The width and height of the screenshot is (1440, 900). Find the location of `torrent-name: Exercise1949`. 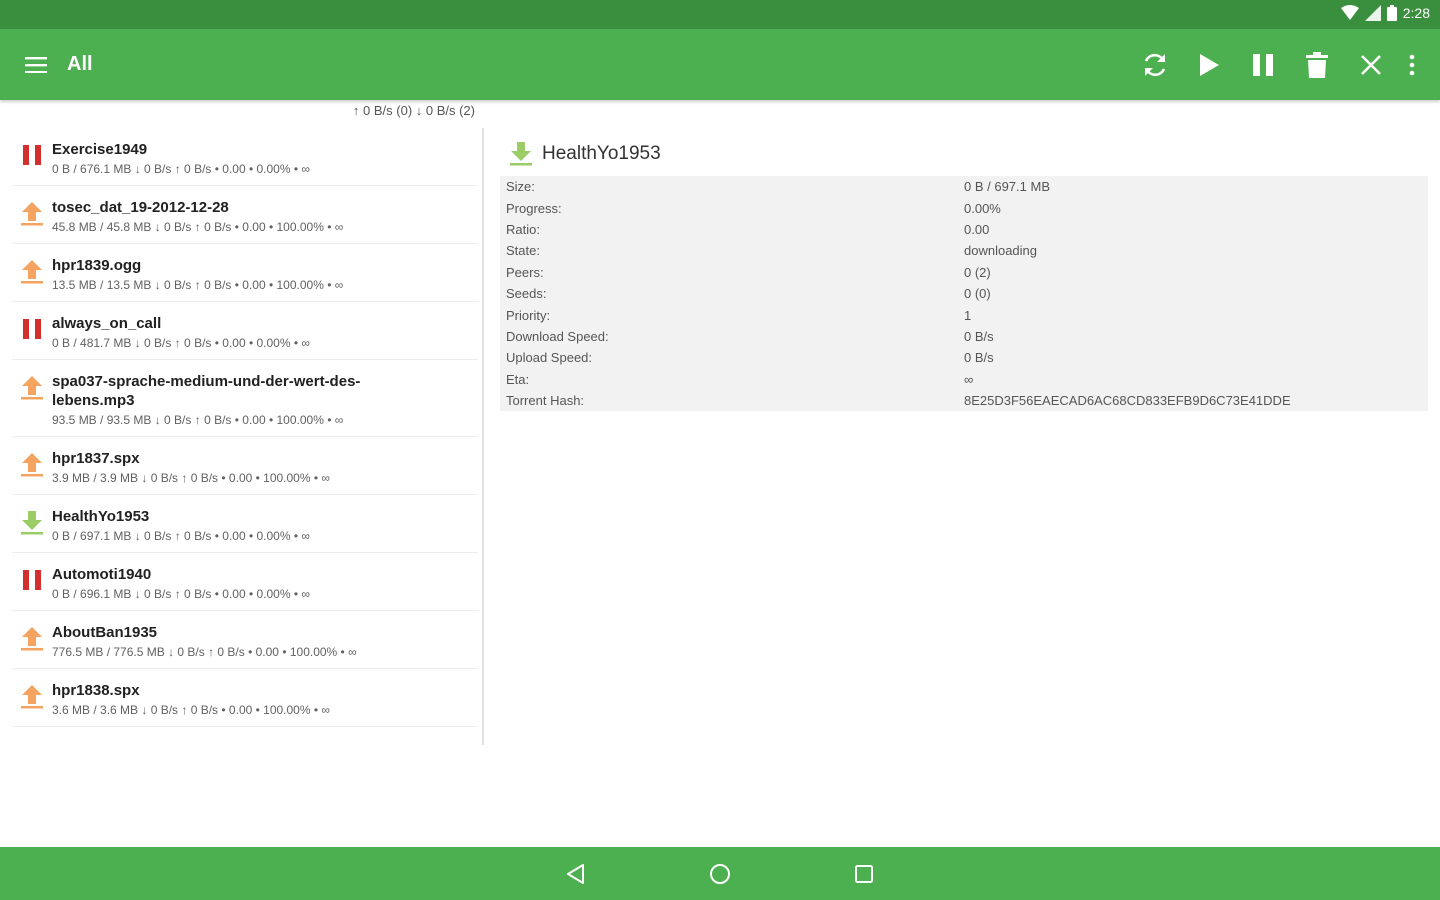

torrent-name: Exercise1949 is located at coordinates (100, 149).